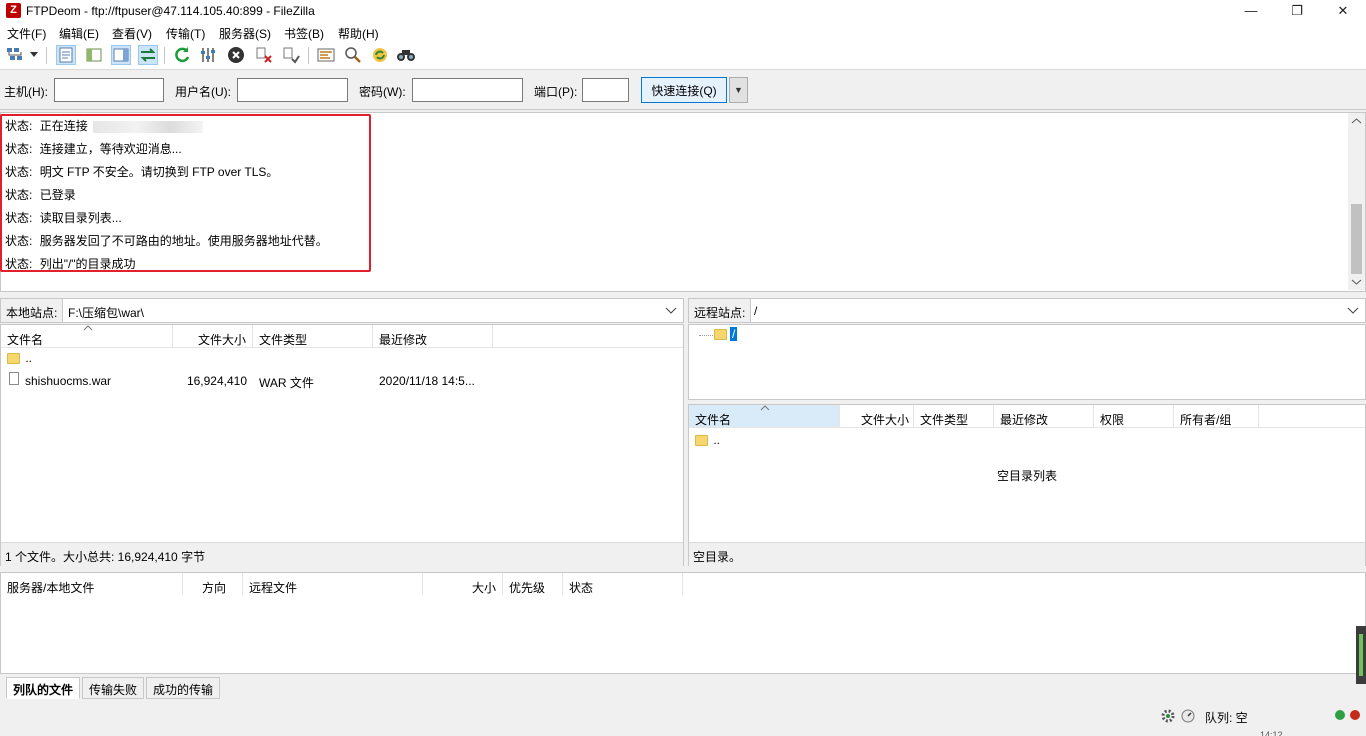 The width and height of the screenshot is (1366, 736). I want to click on column-header-remote-file: 远程文件, so click(333, 584).